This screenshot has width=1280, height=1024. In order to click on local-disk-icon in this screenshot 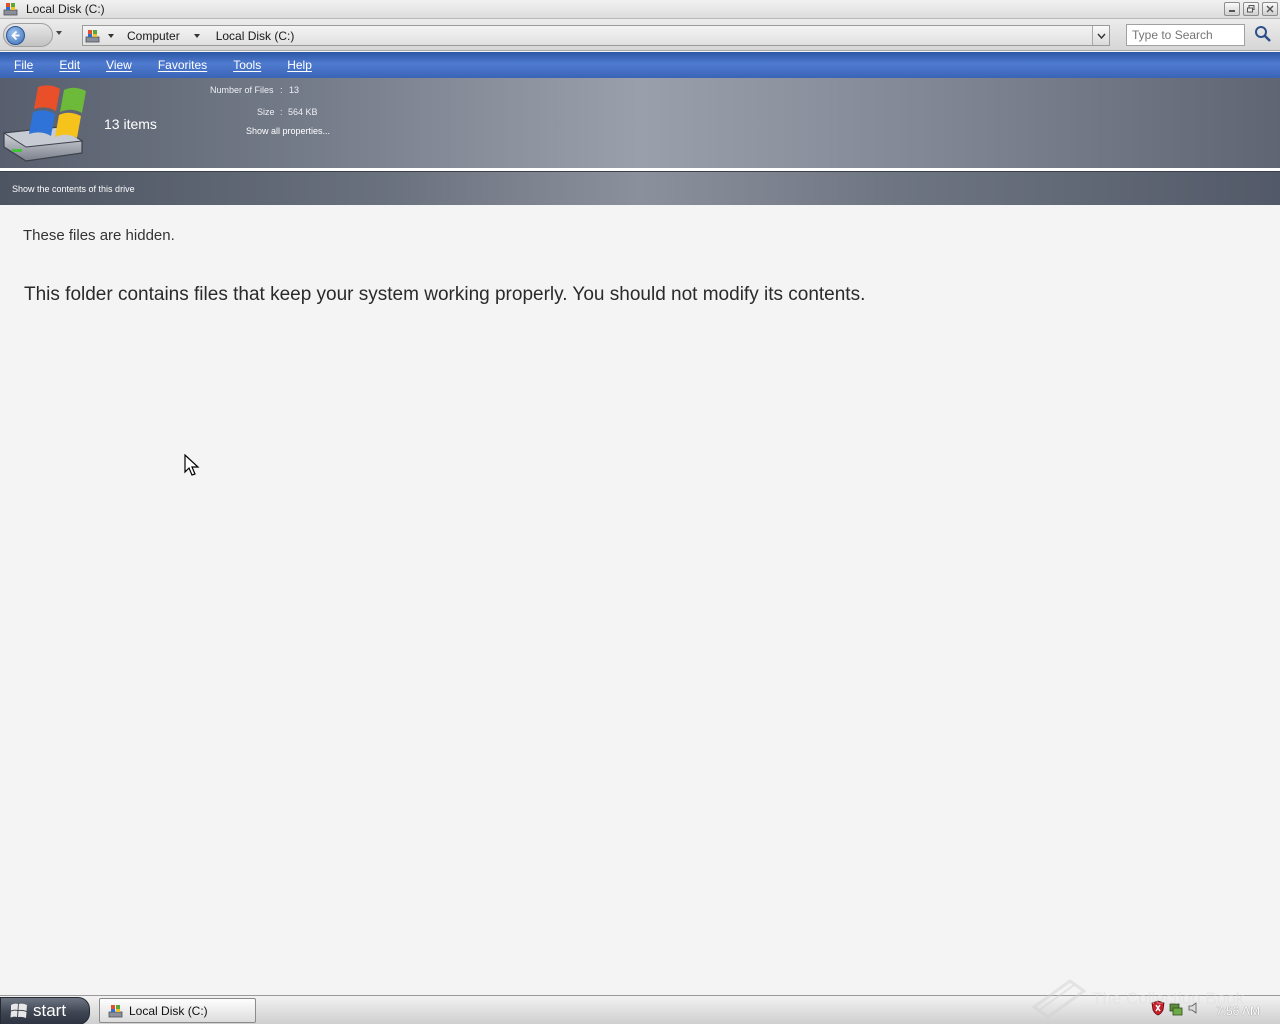, I will do `click(44, 123)`.